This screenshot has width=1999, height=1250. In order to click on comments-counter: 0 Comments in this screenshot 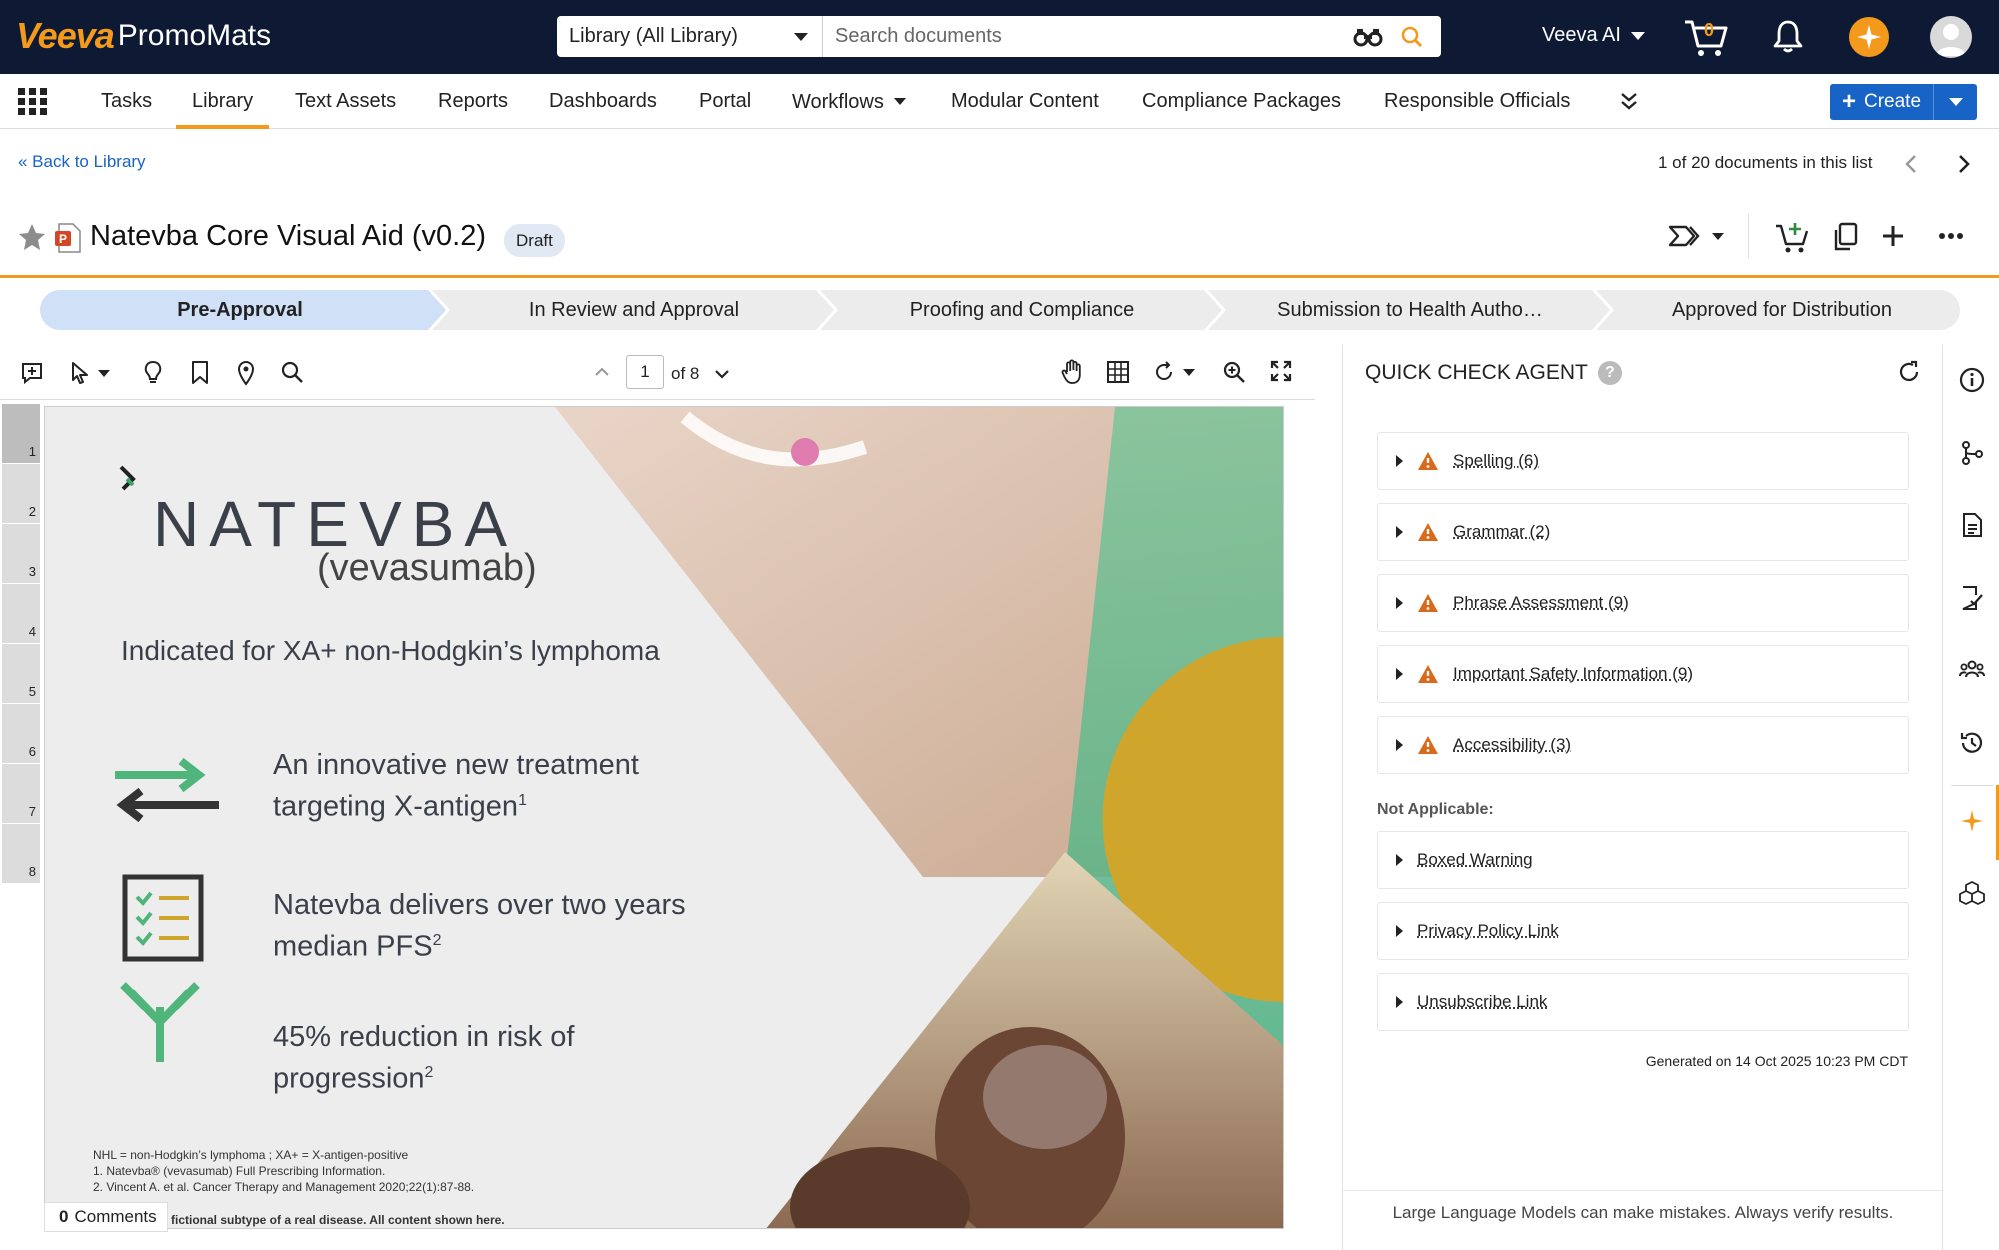, I will do `click(106, 1217)`.